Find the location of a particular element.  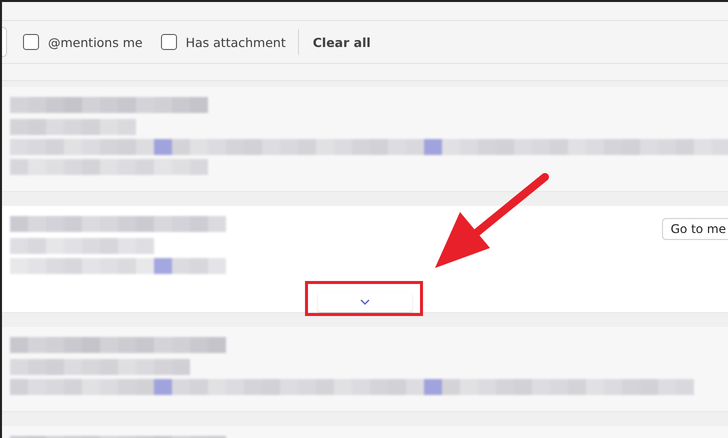

chevron-down-icon is located at coordinates (365, 302).